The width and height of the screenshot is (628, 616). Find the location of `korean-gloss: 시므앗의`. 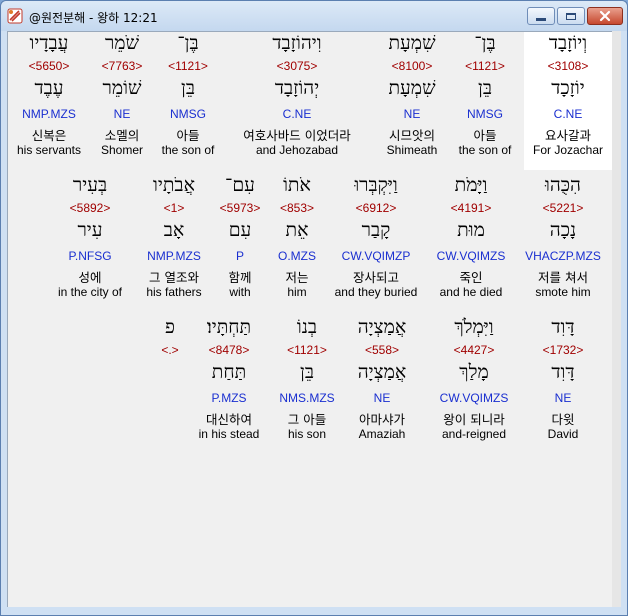

korean-gloss: 시므앗의 is located at coordinates (411, 135).